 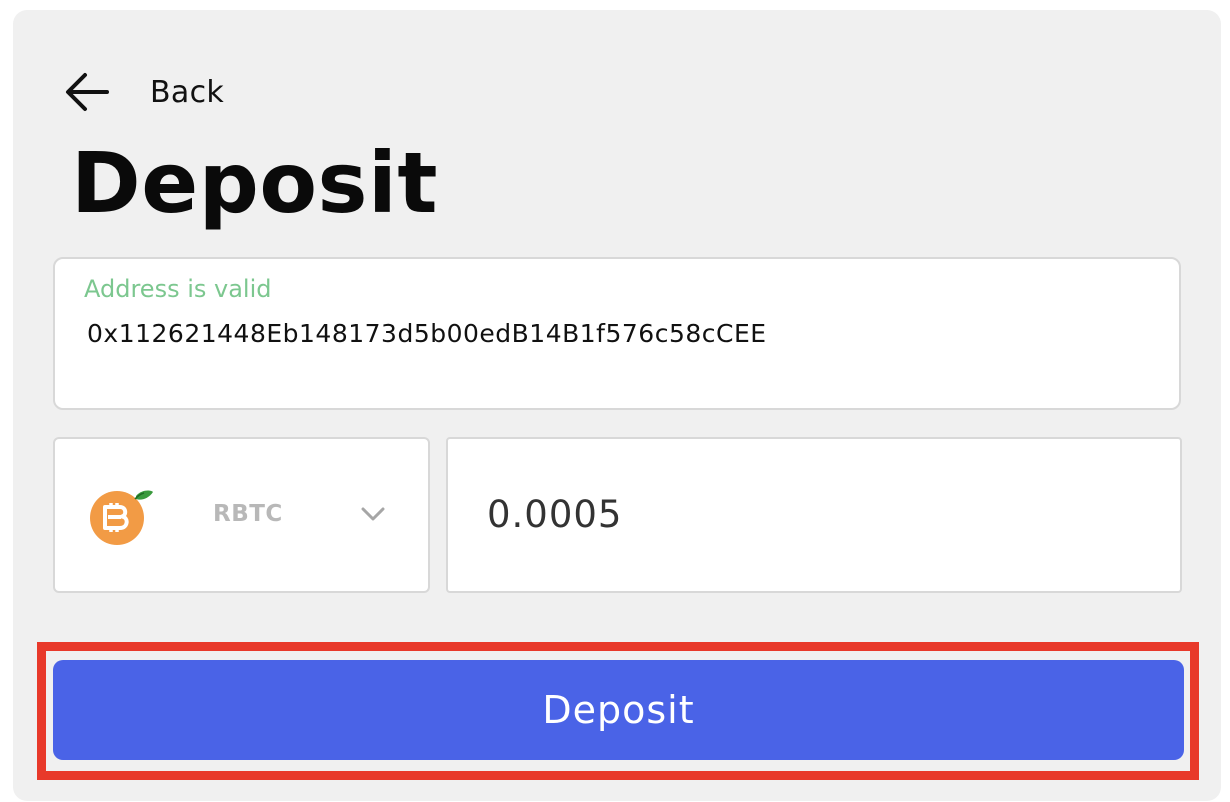 What do you see at coordinates (87, 92) in the screenshot?
I see `arrow-left-icon` at bounding box center [87, 92].